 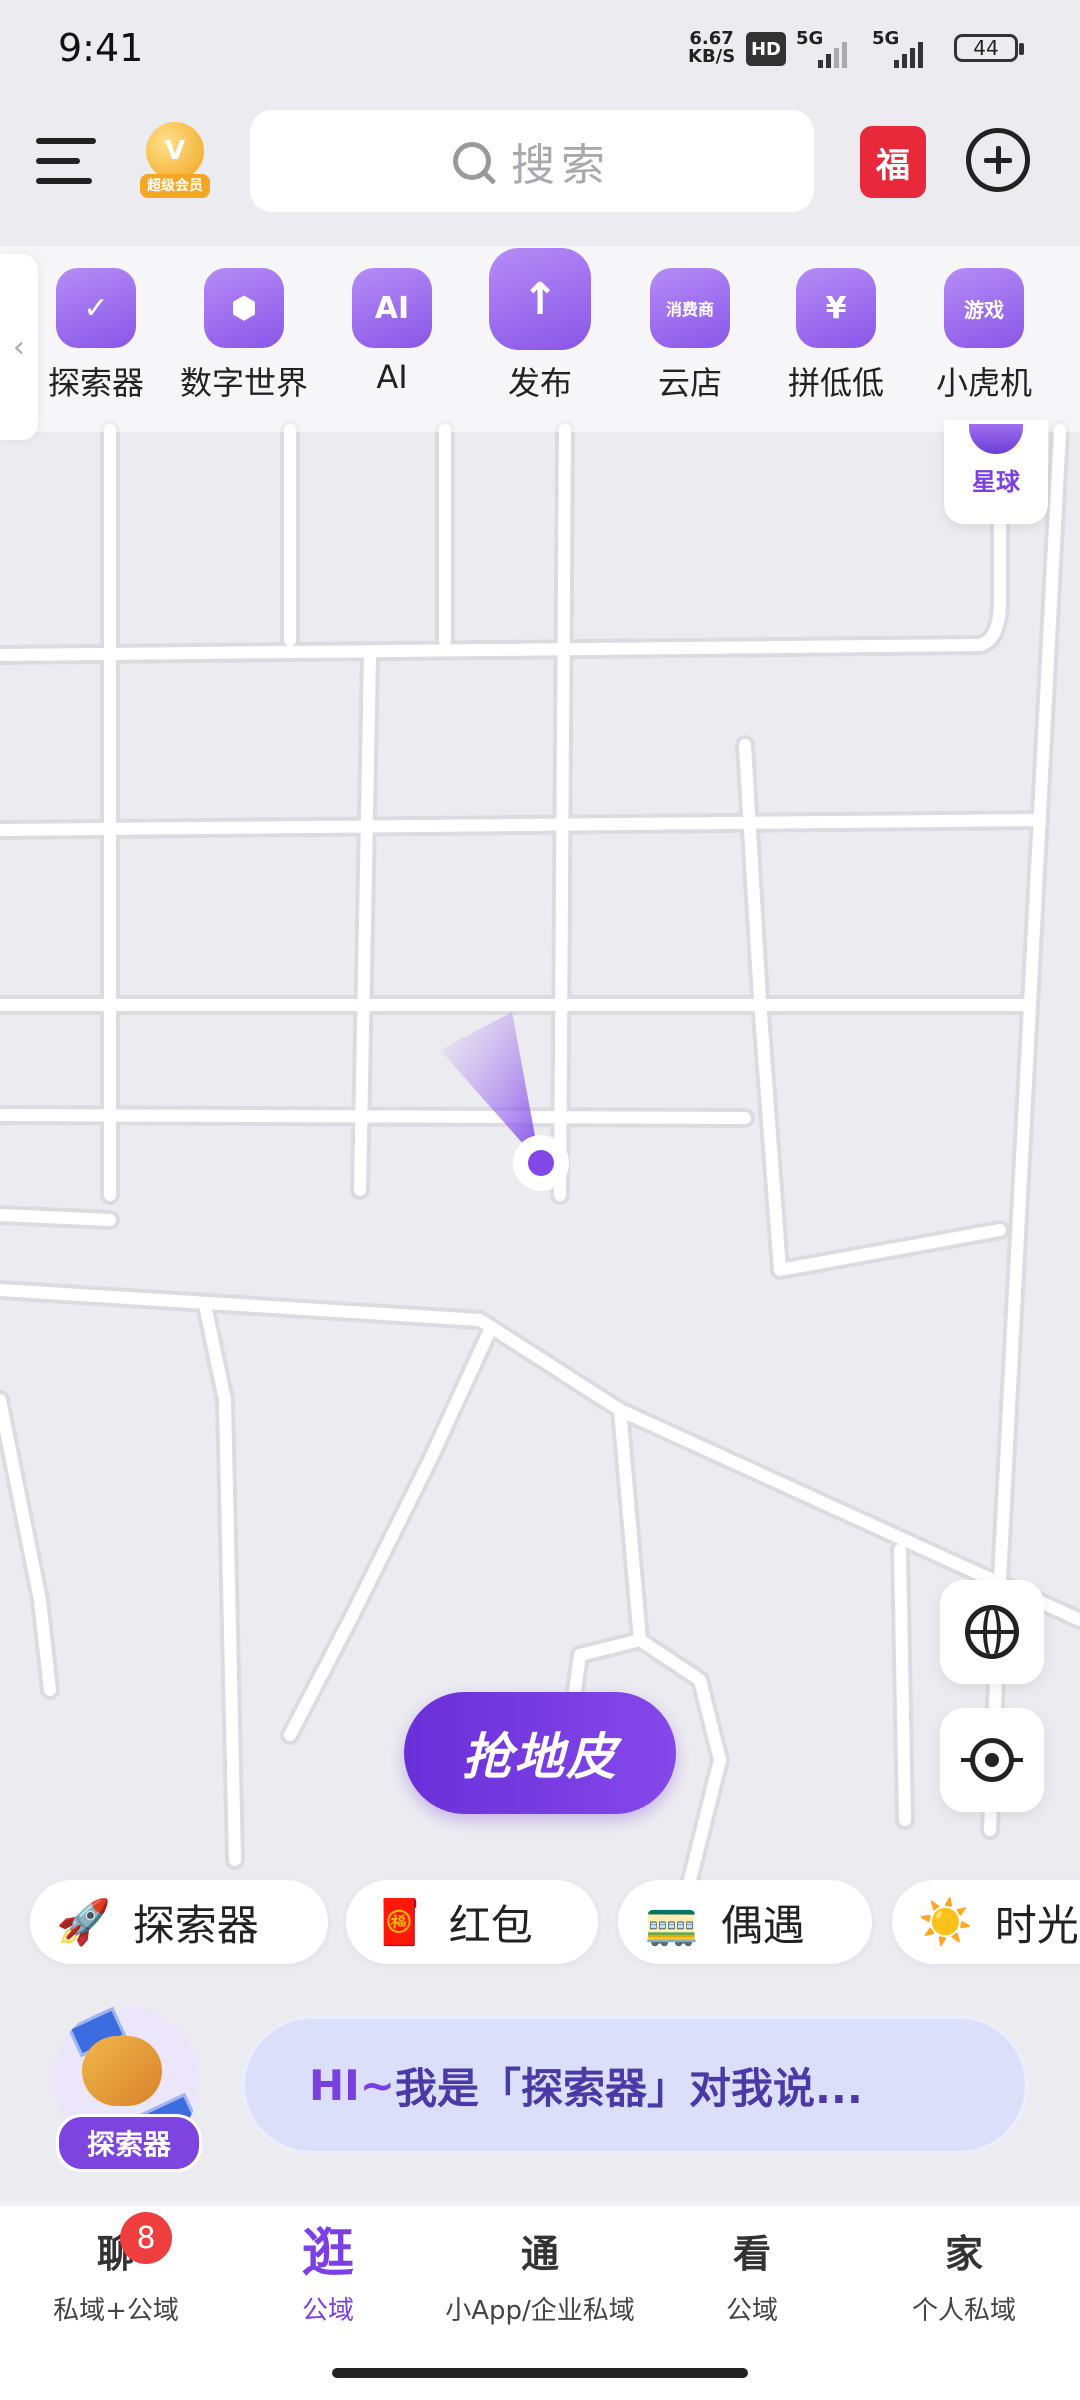 I want to click on tornado-icon: ¥, so click(x=836, y=308).